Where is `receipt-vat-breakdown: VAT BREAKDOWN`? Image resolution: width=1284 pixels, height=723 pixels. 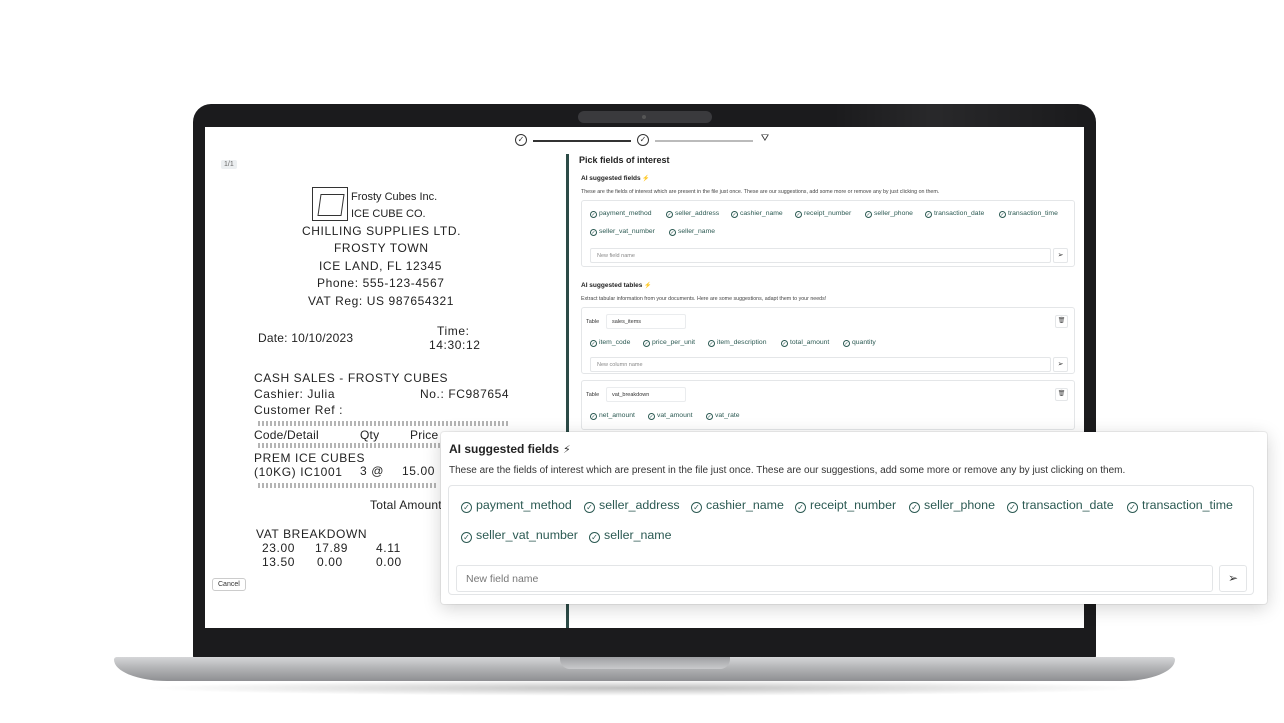
receipt-vat-breakdown: VAT BREAKDOWN is located at coordinates (312, 534).